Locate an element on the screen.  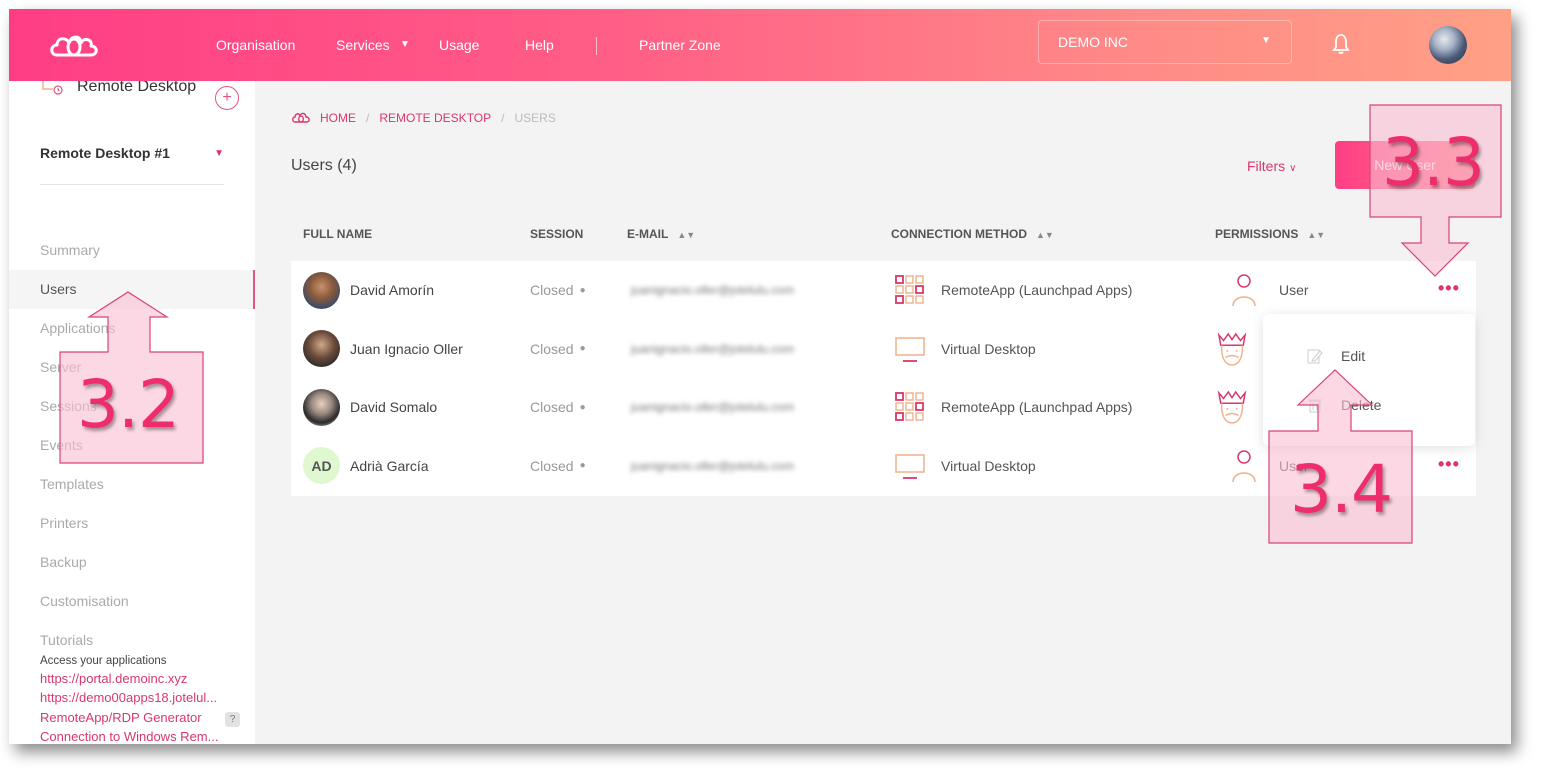
delete-label: Delete is located at coordinates (1361, 405).